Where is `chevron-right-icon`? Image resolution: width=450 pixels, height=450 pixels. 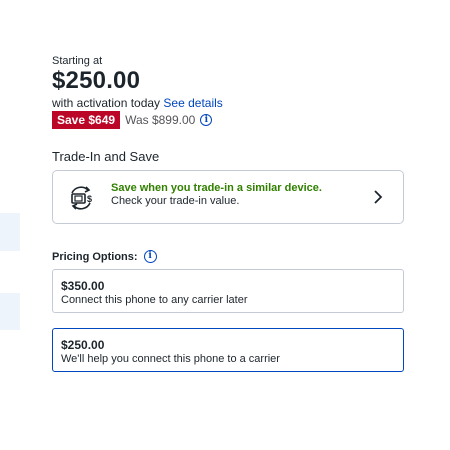
chevron-right-icon is located at coordinates (378, 197).